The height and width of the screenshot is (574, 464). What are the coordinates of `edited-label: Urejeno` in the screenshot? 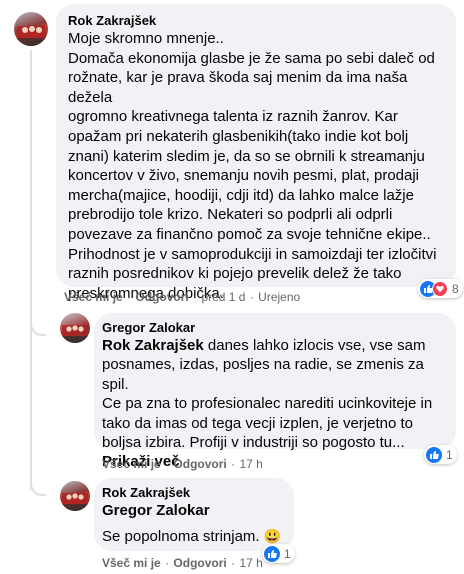 It's located at (279, 297).